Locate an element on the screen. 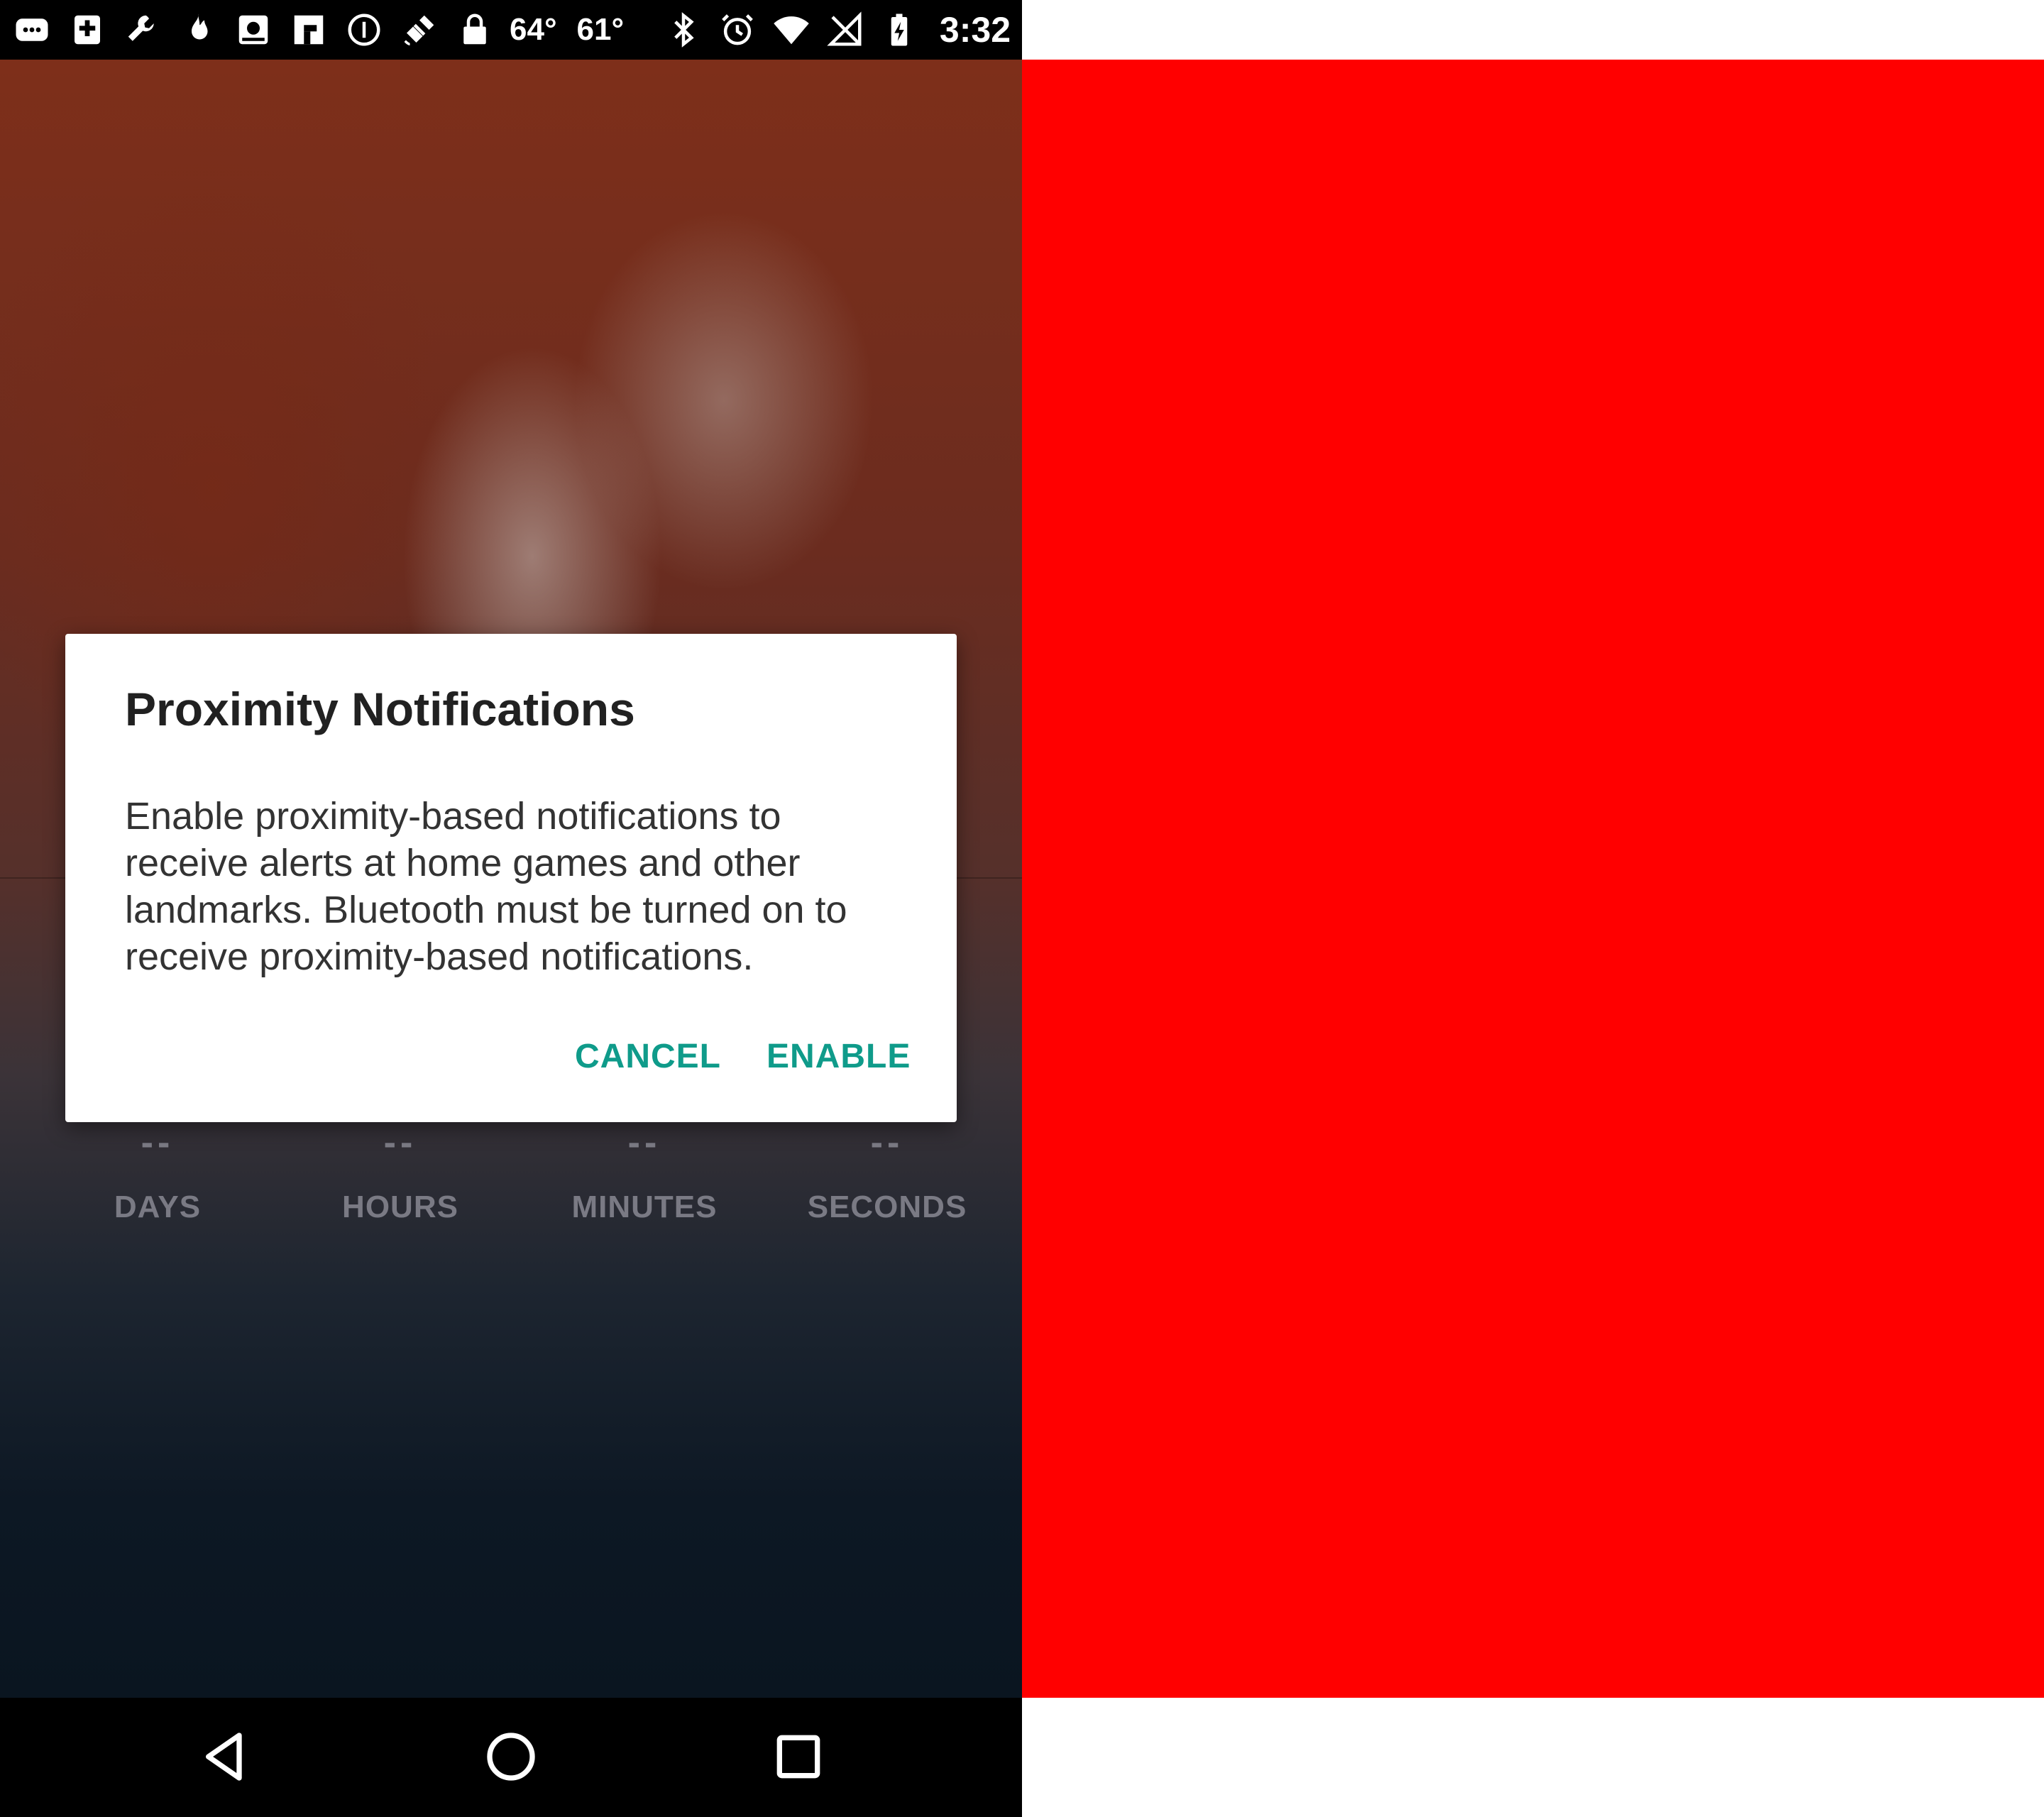 The width and height of the screenshot is (2044, 1817). status-bar: 64° 61° 3:32 is located at coordinates (511, 30).